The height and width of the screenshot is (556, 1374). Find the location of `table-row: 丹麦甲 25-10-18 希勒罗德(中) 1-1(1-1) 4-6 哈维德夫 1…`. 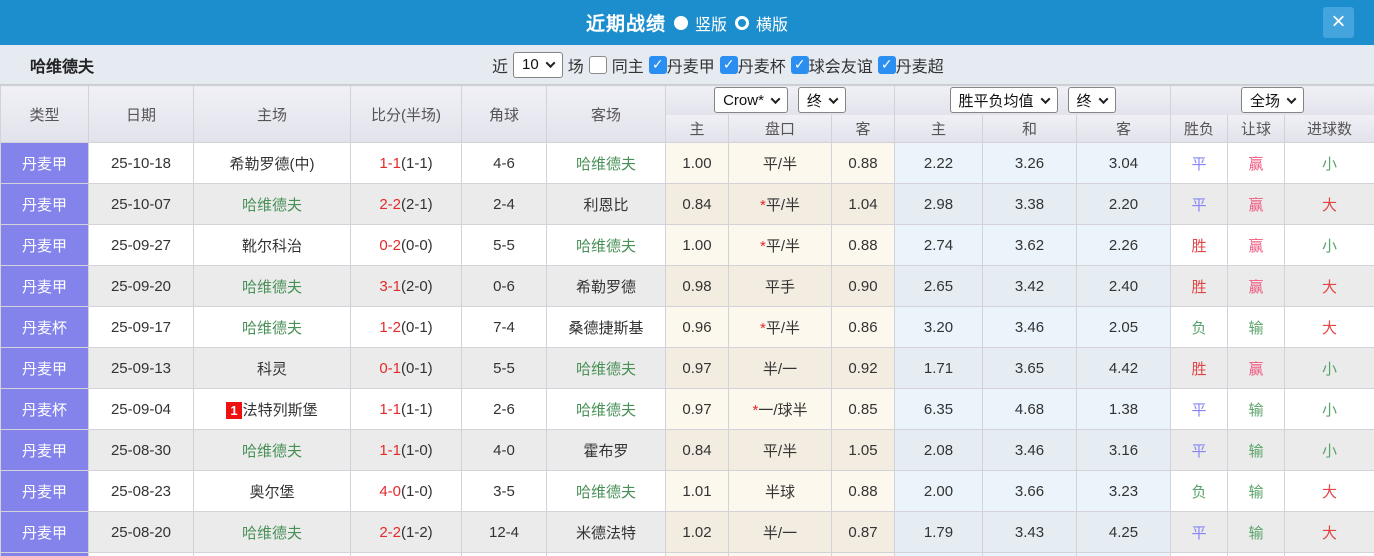

table-row: 丹麦甲 25-10-18 希勒罗德(中) 1-1(1-1) 4-6 哈维德夫 1… is located at coordinates (687, 163).